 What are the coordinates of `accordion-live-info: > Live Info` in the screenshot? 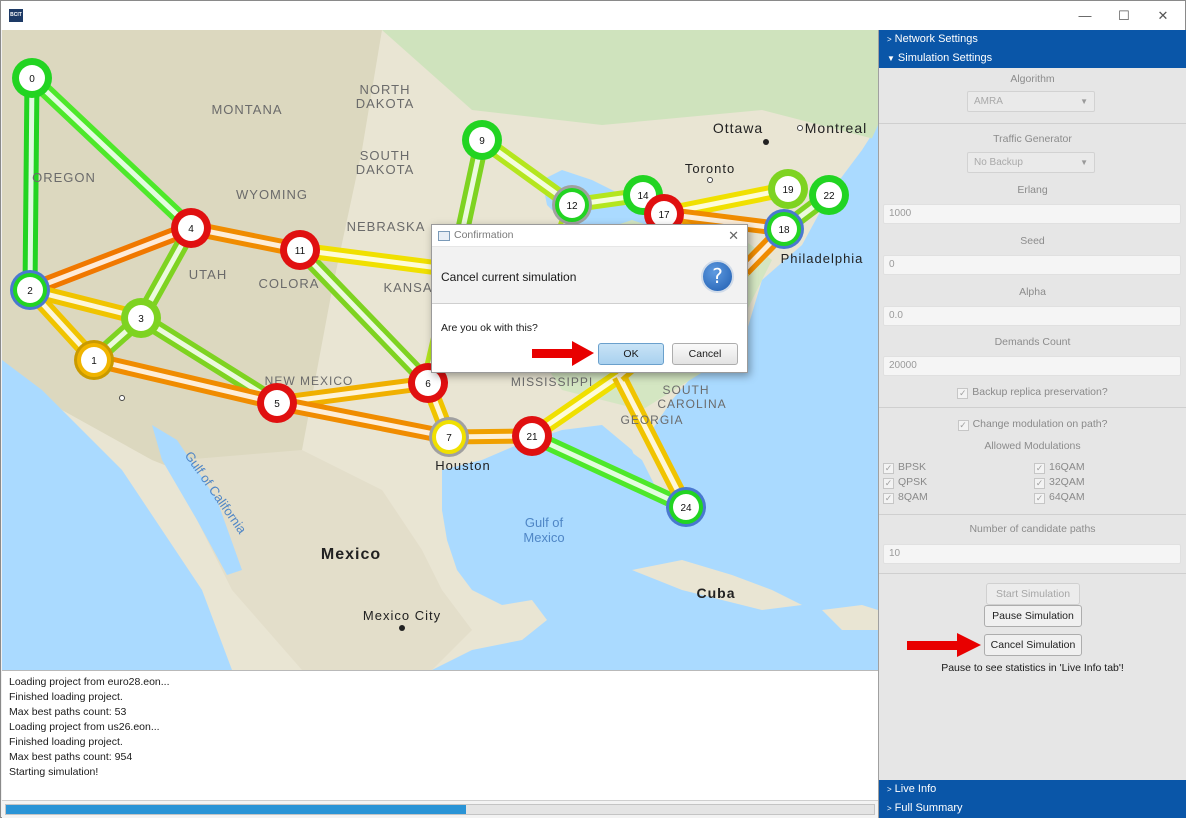 It's located at (1032, 789).